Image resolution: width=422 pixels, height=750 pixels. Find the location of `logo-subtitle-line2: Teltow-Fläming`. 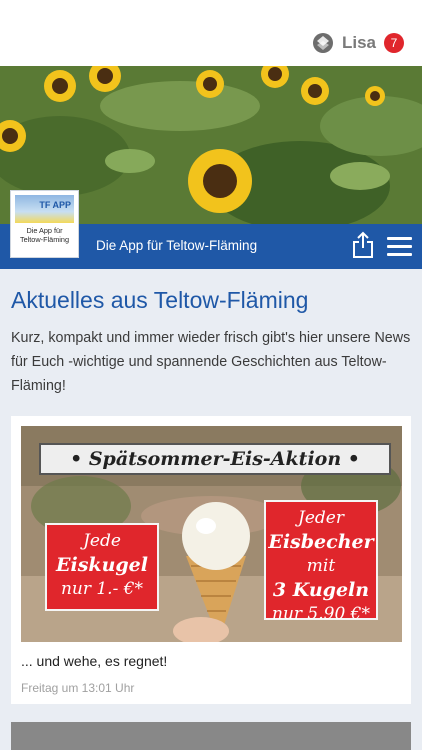

logo-subtitle-line2: Teltow-Fläming is located at coordinates (44, 239).